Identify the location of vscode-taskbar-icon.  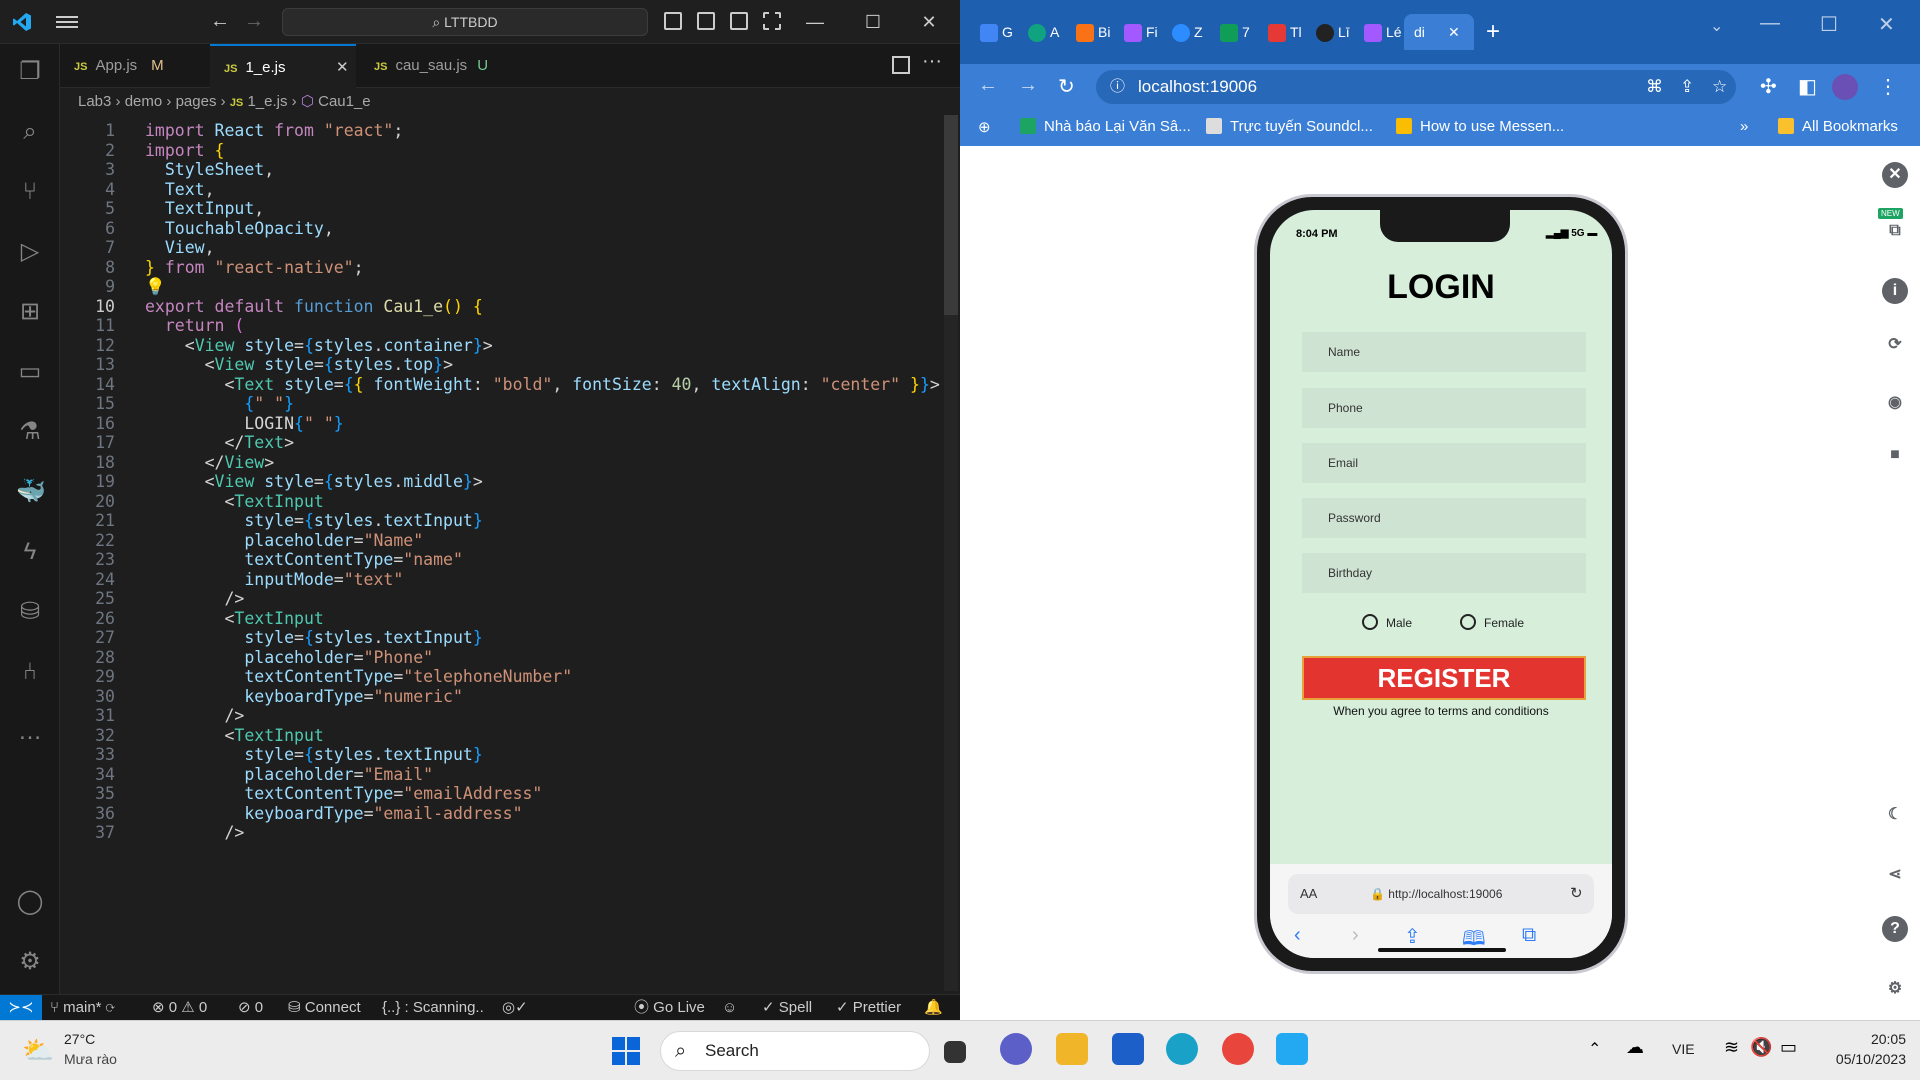
(1292, 1049).